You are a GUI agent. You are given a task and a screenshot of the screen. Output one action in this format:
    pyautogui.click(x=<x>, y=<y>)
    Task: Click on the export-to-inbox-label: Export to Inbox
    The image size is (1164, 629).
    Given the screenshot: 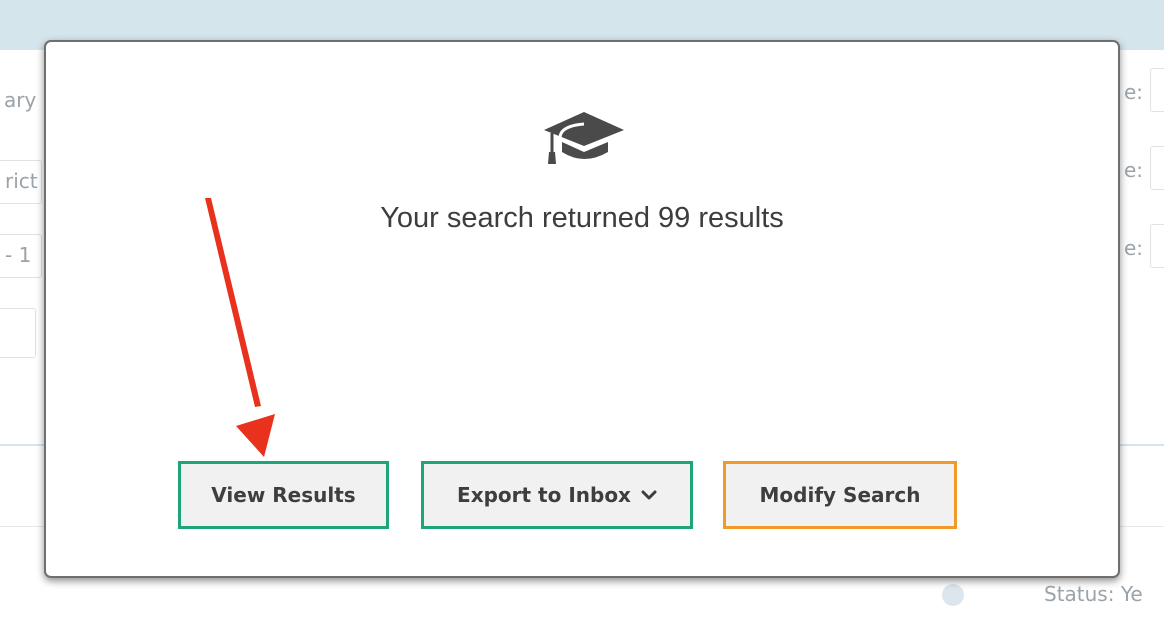 What is the action you would take?
    pyautogui.click(x=544, y=495)
    